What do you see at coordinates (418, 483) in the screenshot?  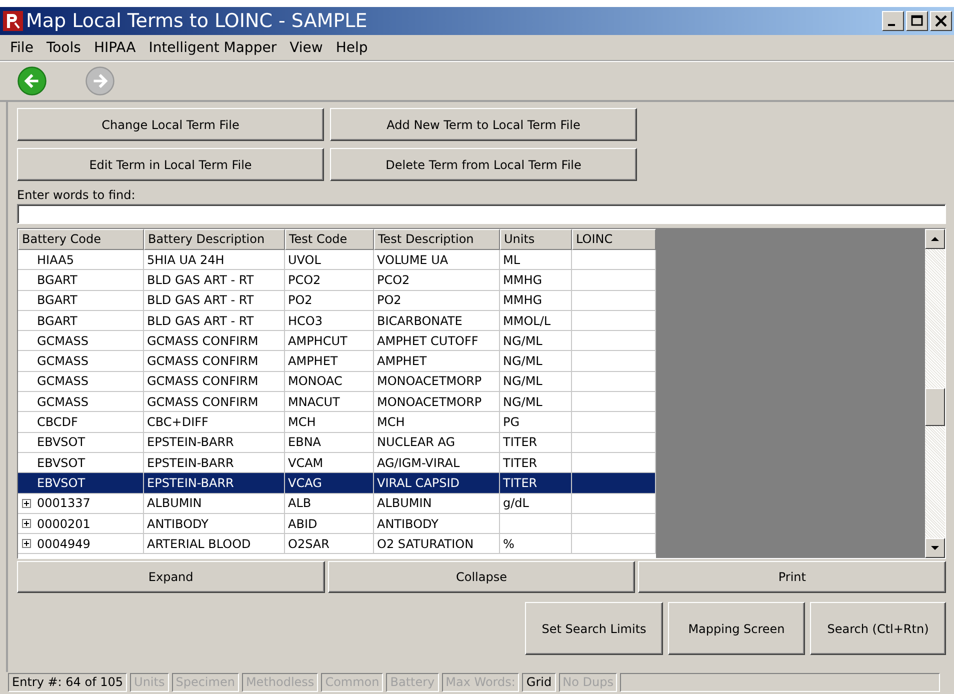 I see `table-cell: VIRAL CAPSID` at bounding box center [418, 483].